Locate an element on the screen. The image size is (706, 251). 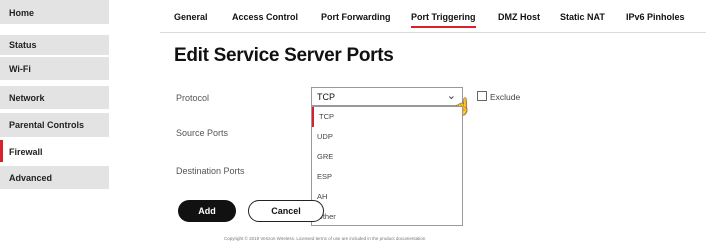
exclude-checkbox: Exclude is located at coordinates (498, 96).